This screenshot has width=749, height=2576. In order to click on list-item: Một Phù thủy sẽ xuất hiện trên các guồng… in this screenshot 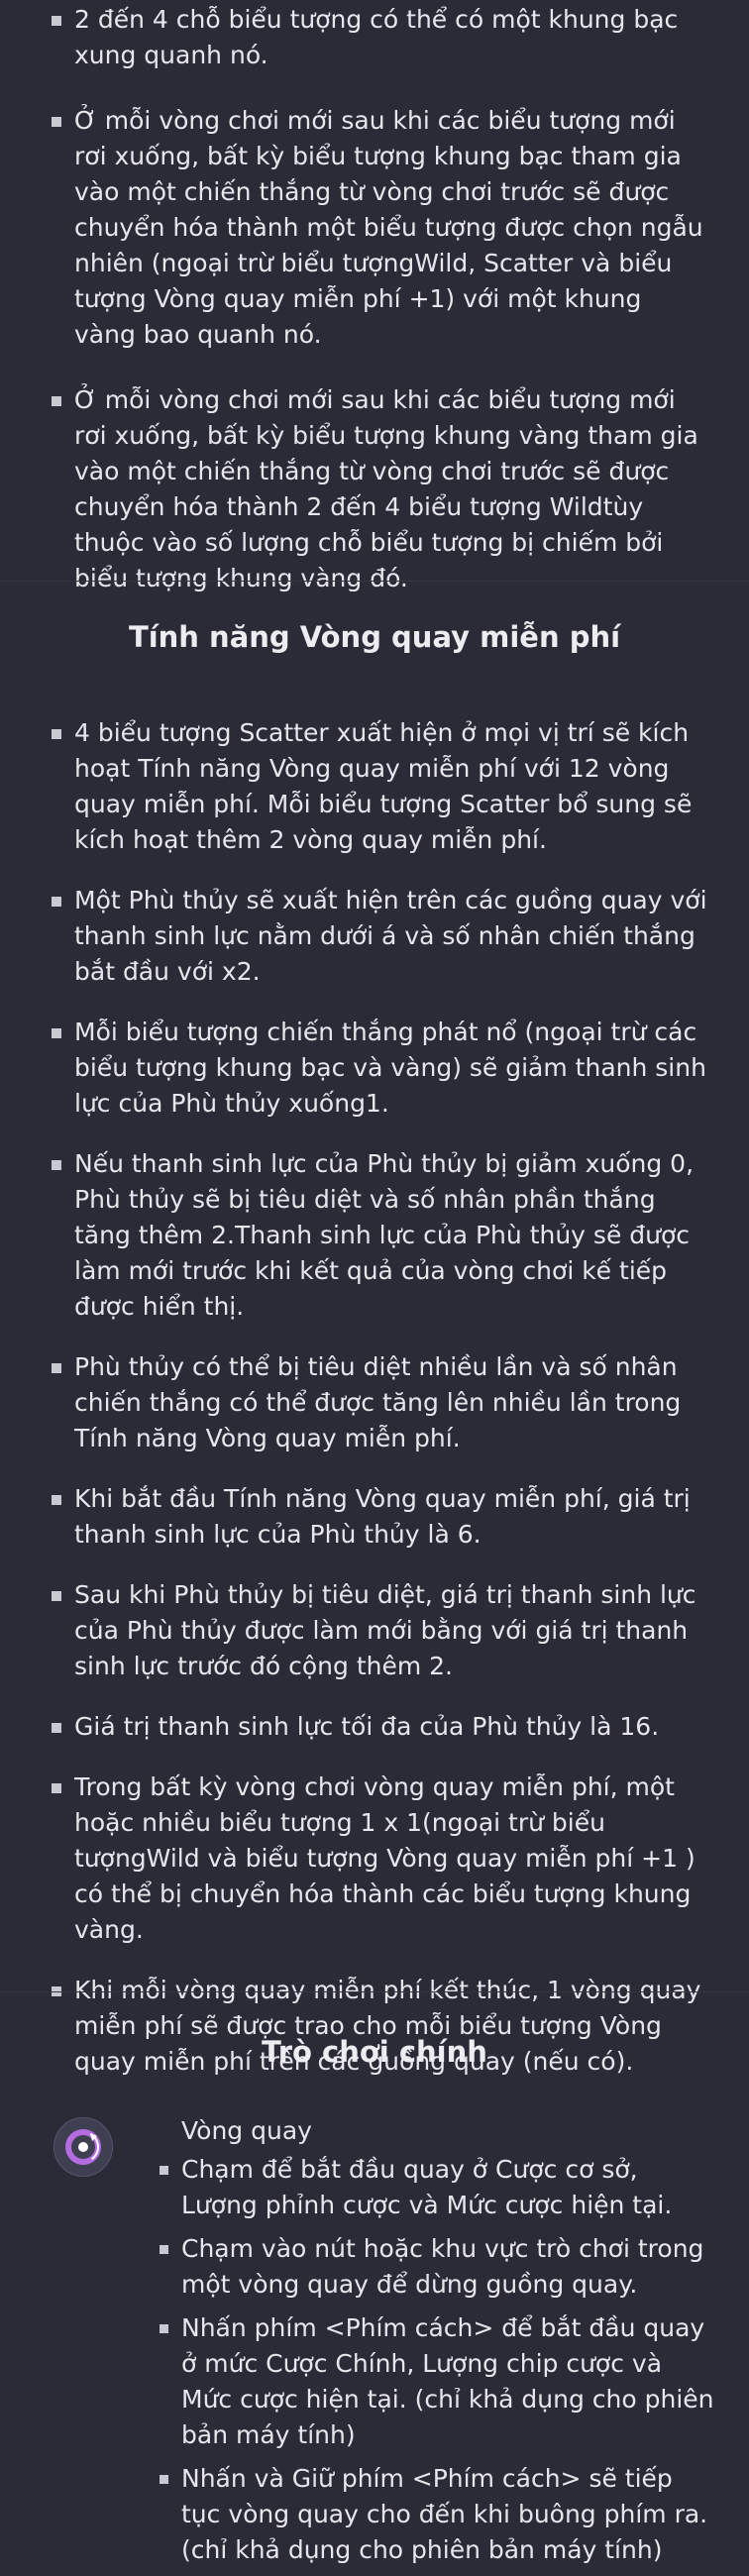, I will do `click(374, 936)`.